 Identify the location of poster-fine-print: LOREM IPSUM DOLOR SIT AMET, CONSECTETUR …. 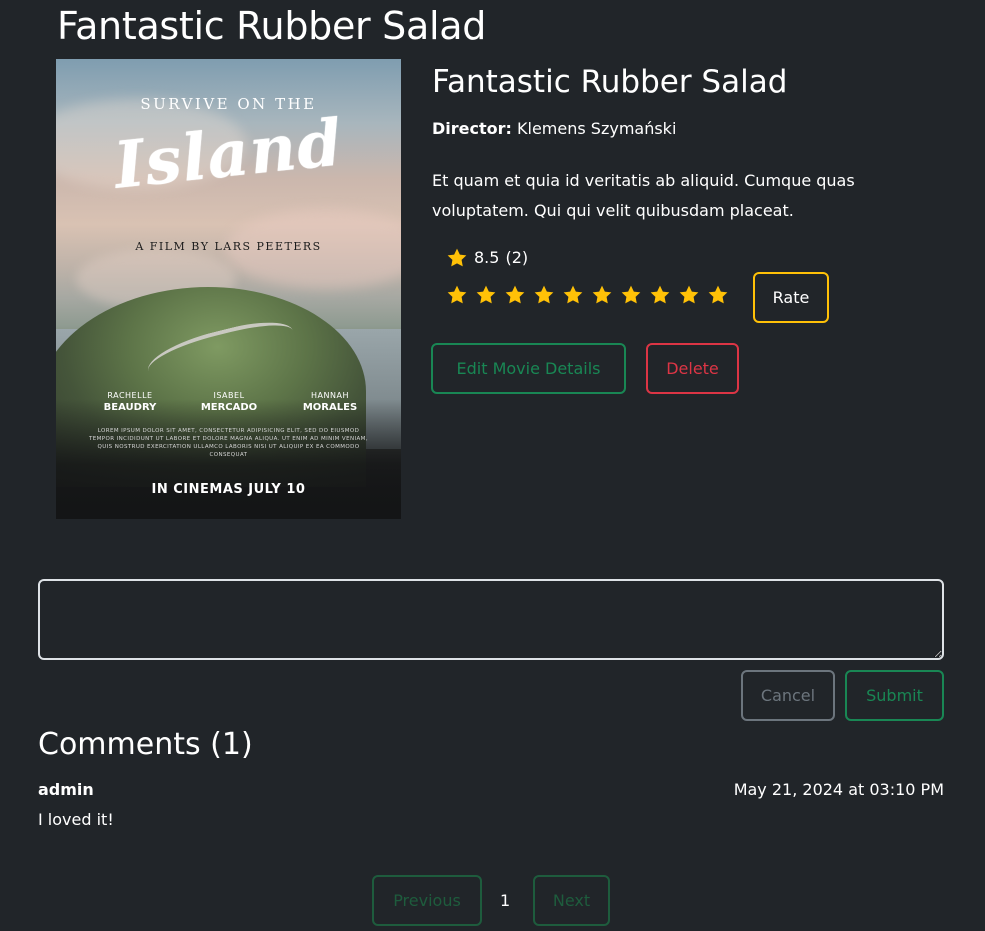
(228, 443).